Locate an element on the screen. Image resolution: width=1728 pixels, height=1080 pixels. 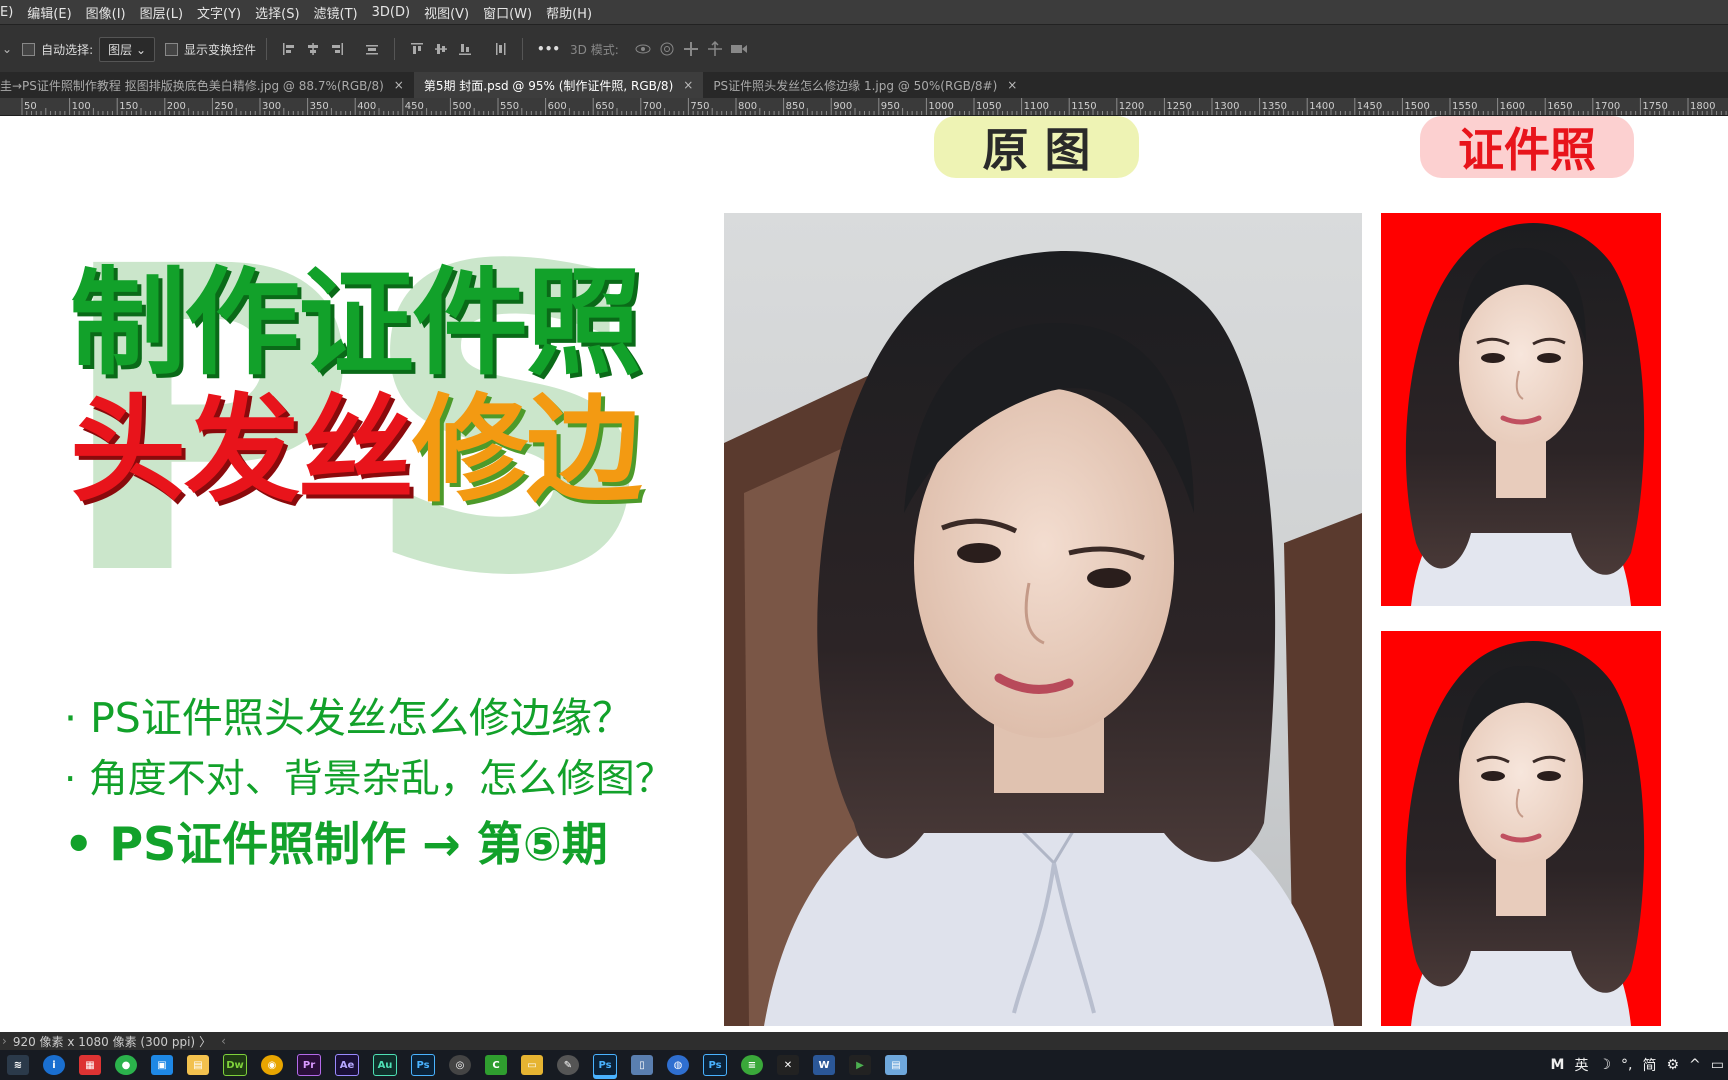
menu-item-layer: 图层(L) is located at coordinates (161, 12).